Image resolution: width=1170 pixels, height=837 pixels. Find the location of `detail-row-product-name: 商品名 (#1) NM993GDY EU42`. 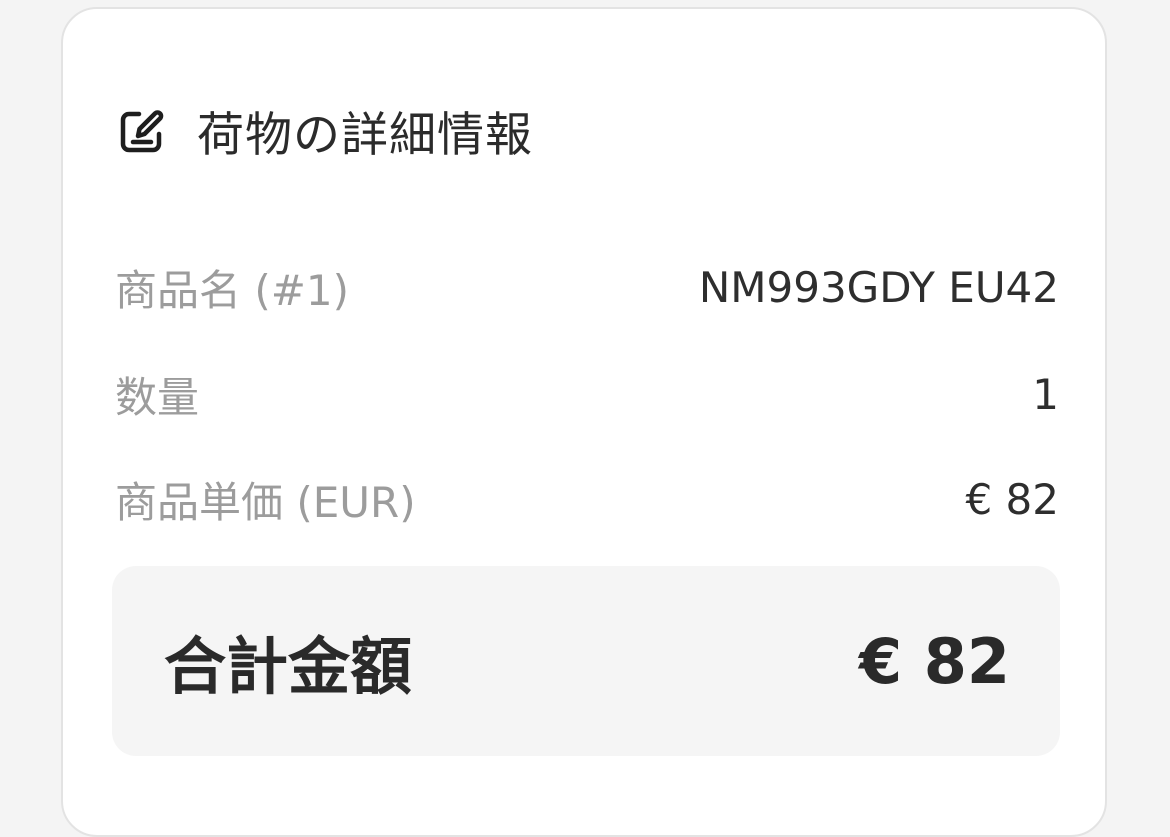

detail-row-product-name: 商品名 (#1) NM993GDY EU42 is located at coordinates (587, 287).